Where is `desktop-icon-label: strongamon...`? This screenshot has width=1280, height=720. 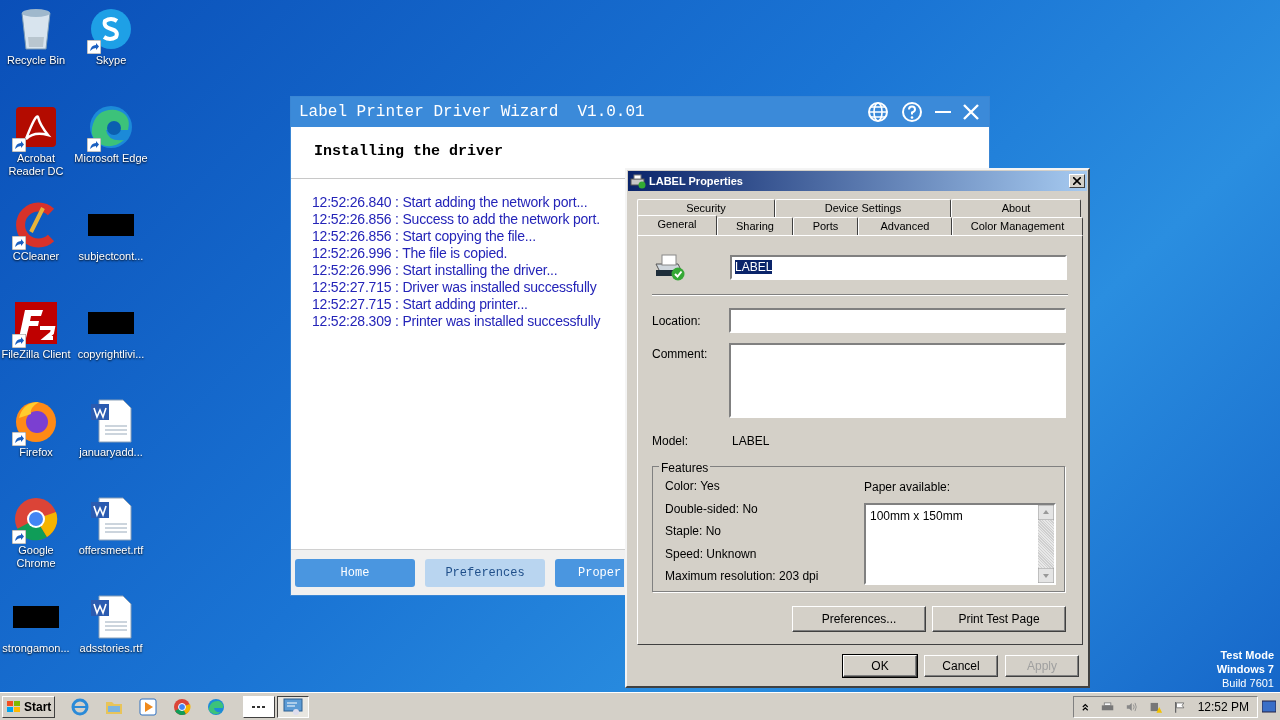 desktop-icon-label: strongamon... is located at coordinates (37, 648).